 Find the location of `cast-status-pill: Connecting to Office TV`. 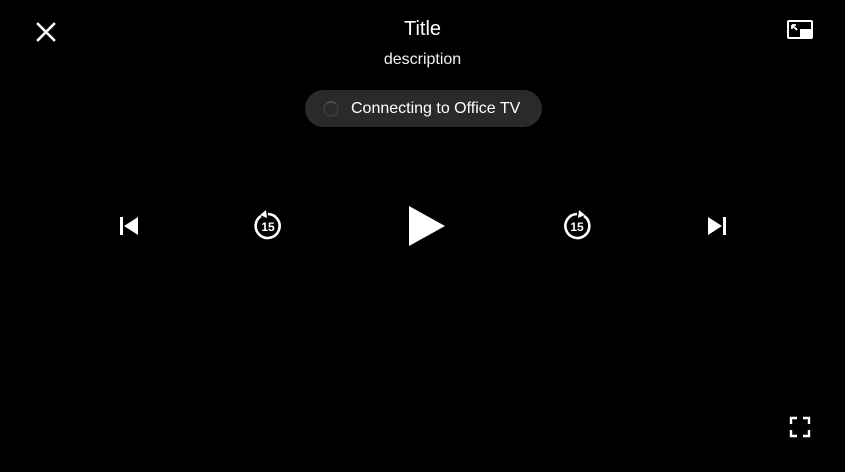

cast-status-pill: Connecting to Office TV is located at coordinates (423, 108).